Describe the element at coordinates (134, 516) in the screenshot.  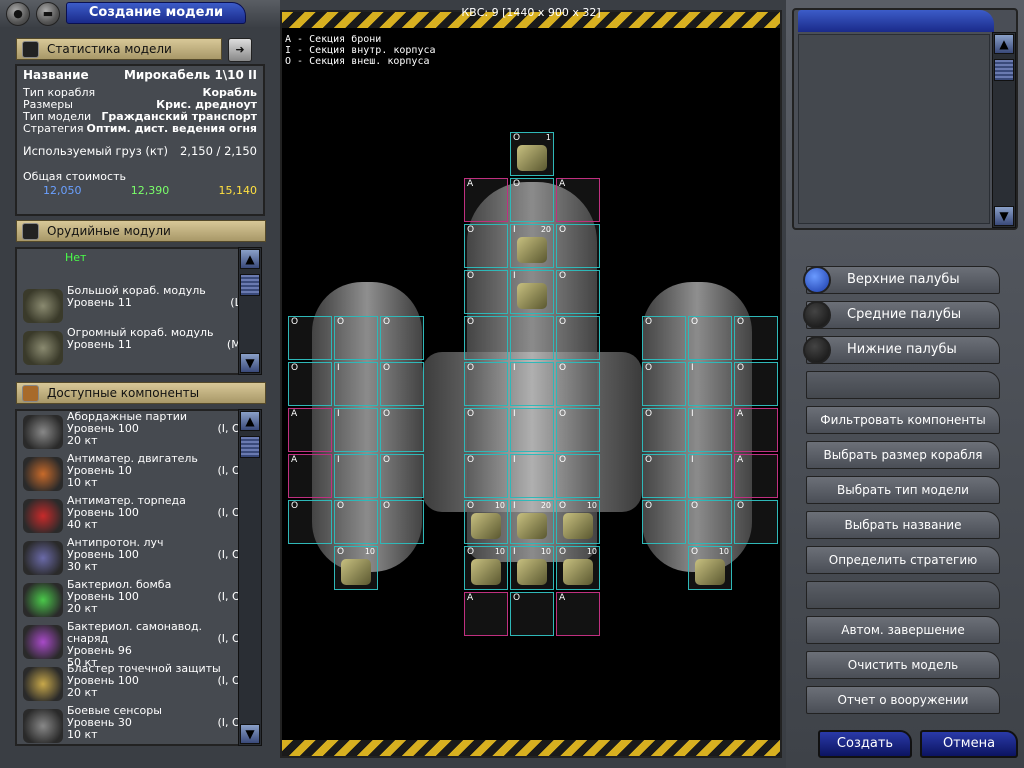
I see `component-item: Антиматер. торпеда Уровень 100 40 кт (I, O)` at that location.